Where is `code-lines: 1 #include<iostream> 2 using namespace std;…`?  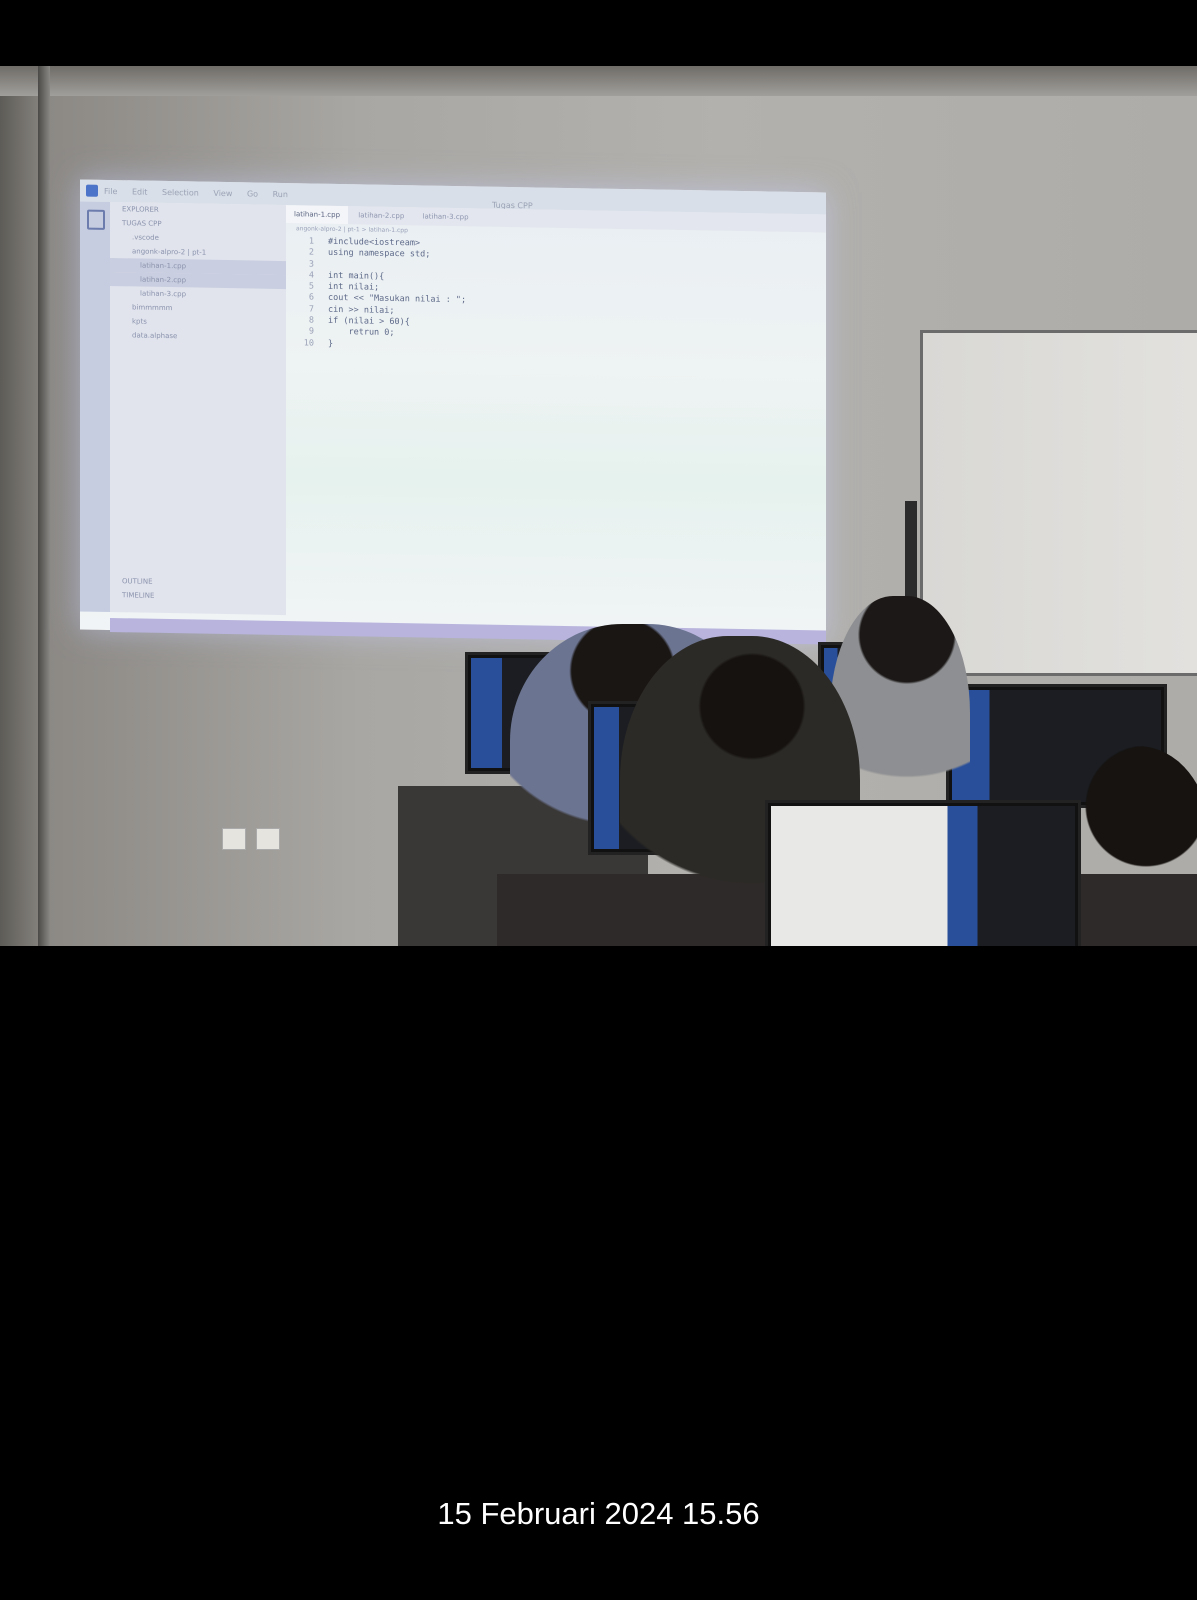 code-lines: 1 #include<iostream> 2 using namespace std;… is located at coordinates (556, 297).